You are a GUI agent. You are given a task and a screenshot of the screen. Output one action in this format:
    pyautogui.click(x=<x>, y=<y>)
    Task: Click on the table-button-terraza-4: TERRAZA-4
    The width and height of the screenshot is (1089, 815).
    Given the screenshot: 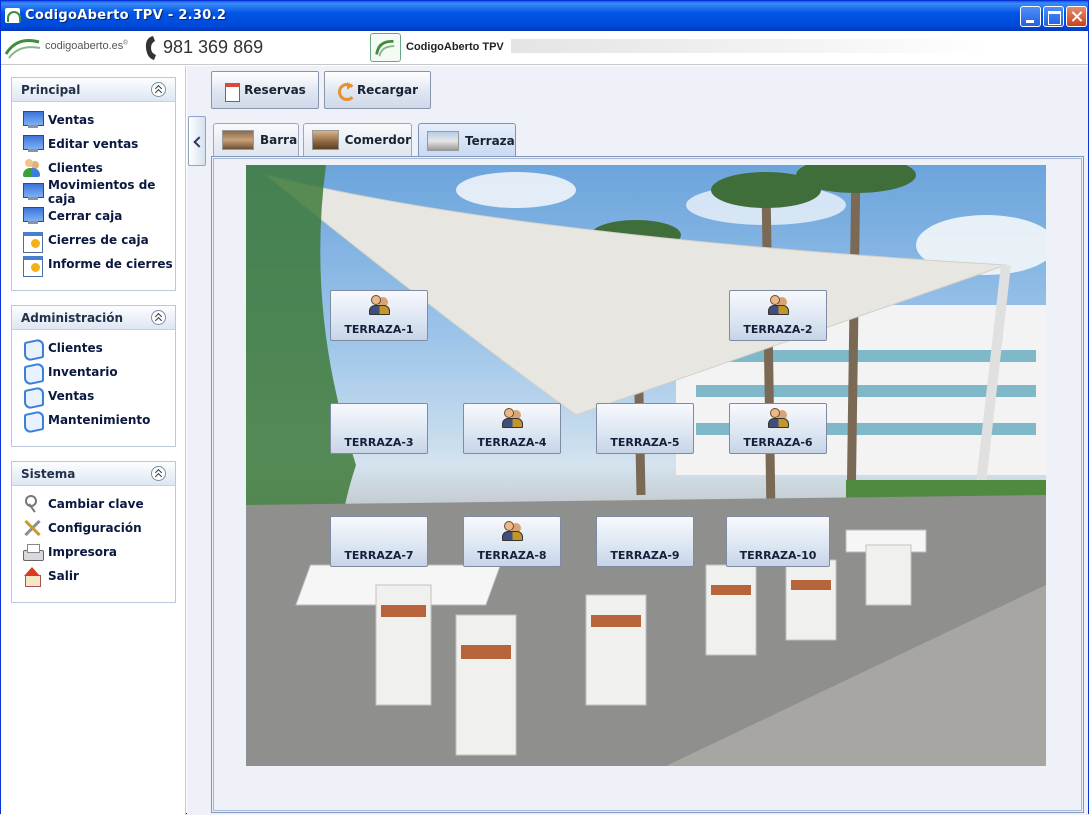 What is the action you would take?
    pyautogui.click(x=512, y=428)
    